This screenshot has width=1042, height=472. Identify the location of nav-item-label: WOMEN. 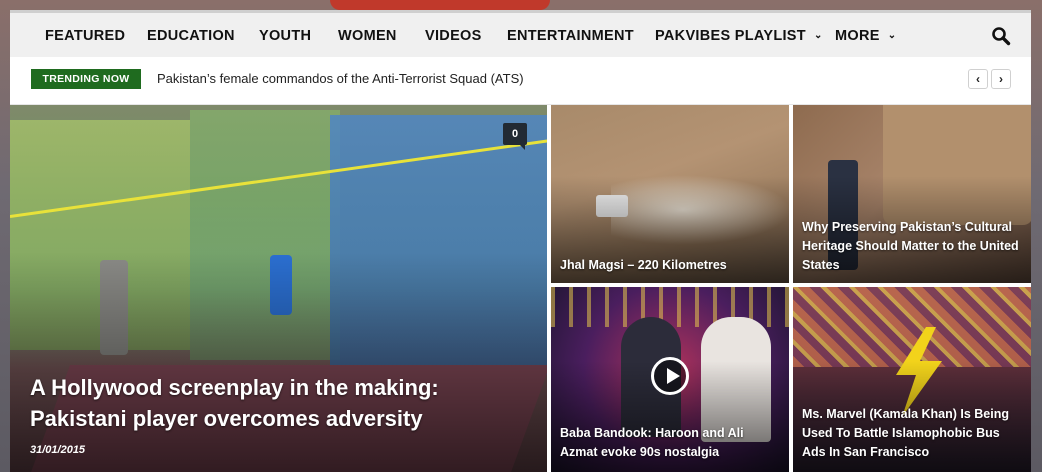
(367, 36).